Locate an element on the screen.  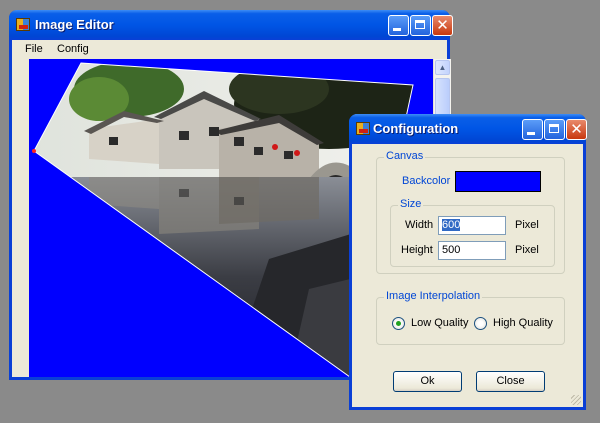
maximize-button is located at coordinates (420, 25).